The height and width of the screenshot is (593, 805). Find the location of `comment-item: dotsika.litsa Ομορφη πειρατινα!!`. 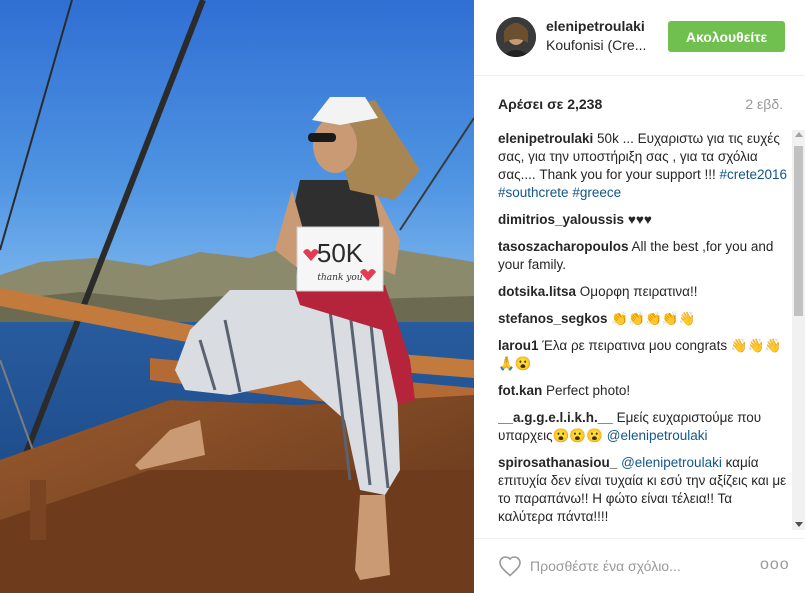

comment-item: dotsika.litsa Ομορφη πειρατινα!! is located at coordinates (644, 292).